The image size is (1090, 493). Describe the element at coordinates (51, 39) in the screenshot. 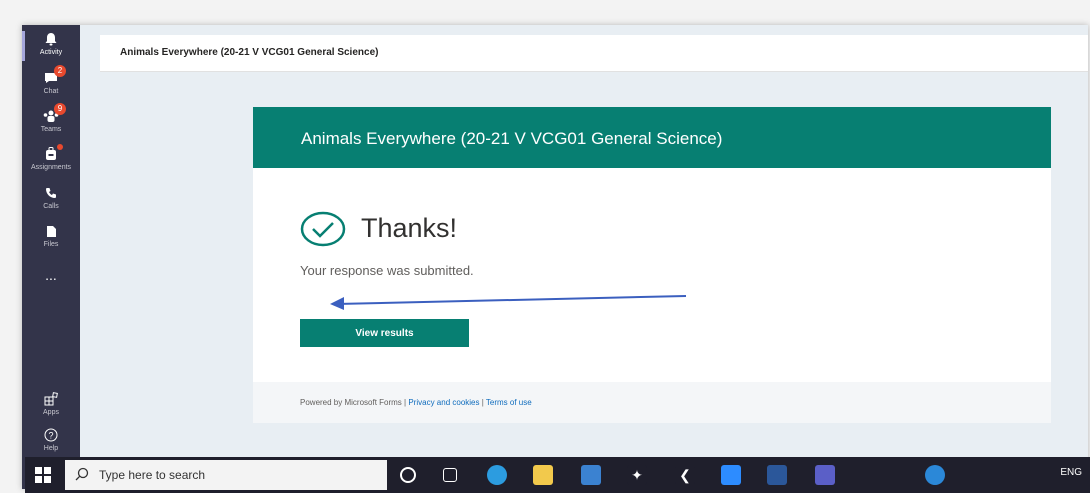

I see `bell-icon` at that location.